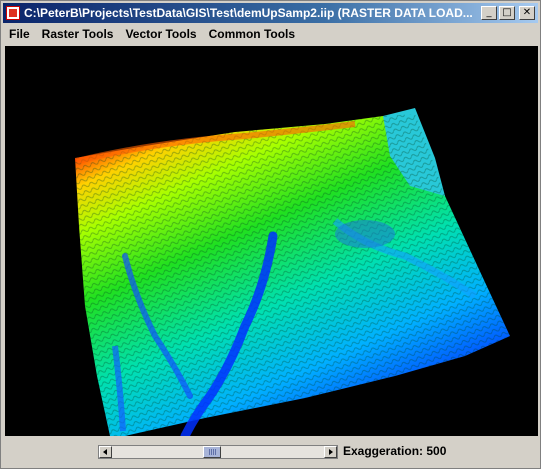 The image size is (541, 469). I want to click on menu-raster-tools: Raster Tools, so click(78, 34).